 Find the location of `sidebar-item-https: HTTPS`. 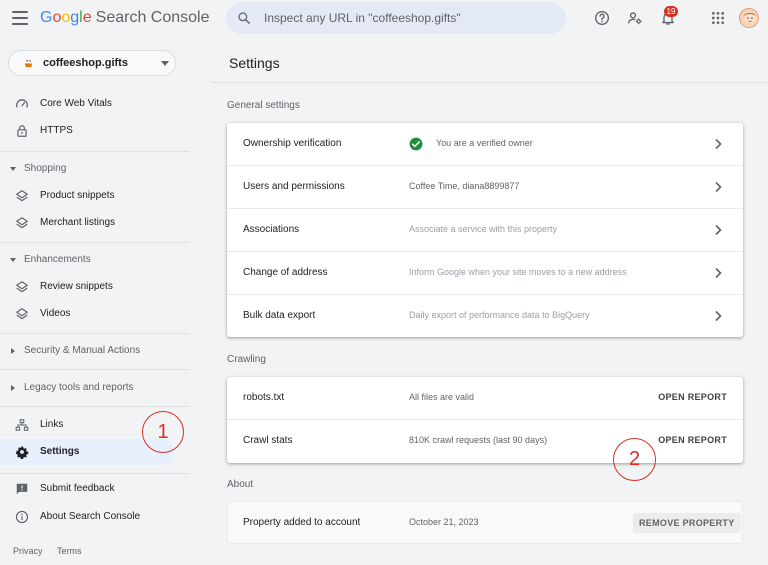

sidebar-item-https: HTTPS is located at coordinates (87, 131).